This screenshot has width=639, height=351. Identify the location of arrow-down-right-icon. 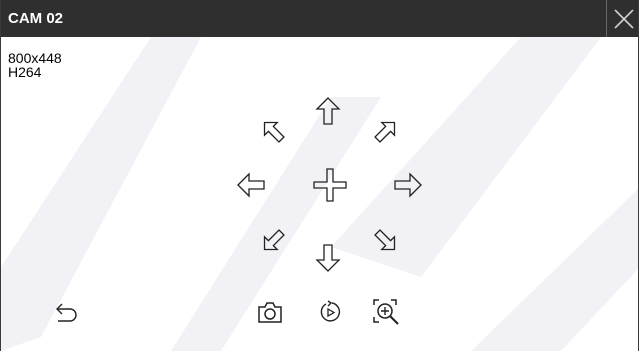
(385, 240).